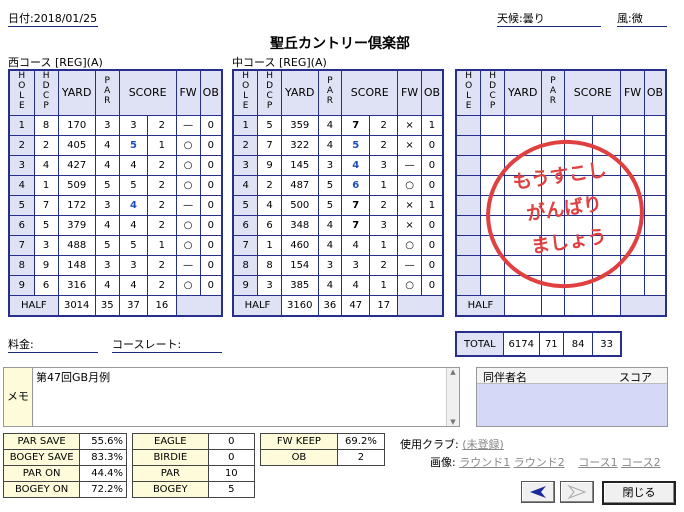 The image size is (684, 512). What do you see at coordinates (21, 205) in the screenshot?
I see `hole-number: 5` at bounding box center [21, 205].